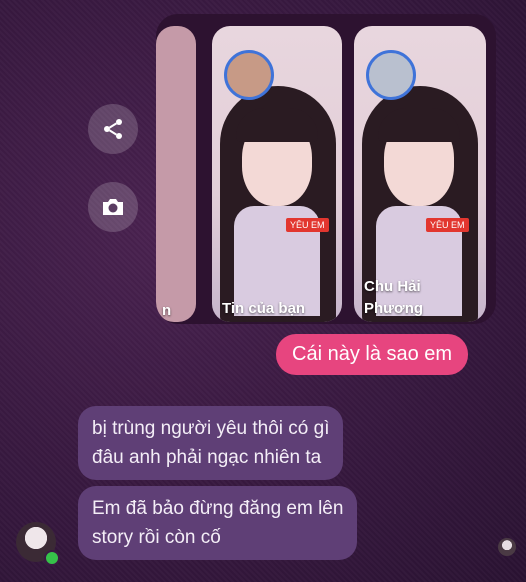 The height and width of the screenshot is (582, 526). Describe the element at coordinates (52, 558) in the screenshot. I see `online-status-dot` at that location.